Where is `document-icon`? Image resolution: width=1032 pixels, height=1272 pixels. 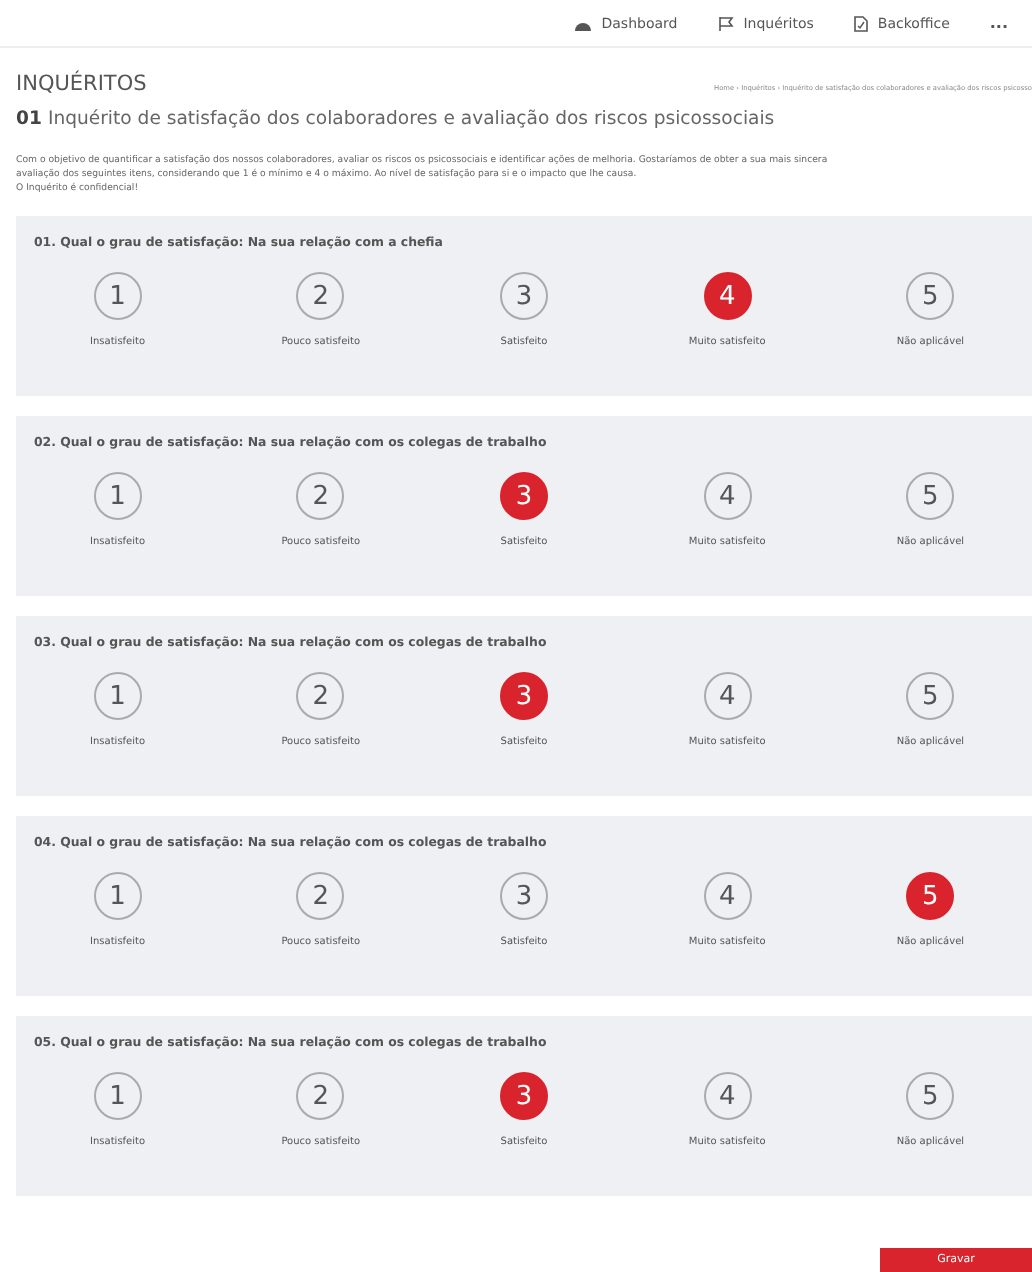 document-icon is located at coordinates (860, 23).